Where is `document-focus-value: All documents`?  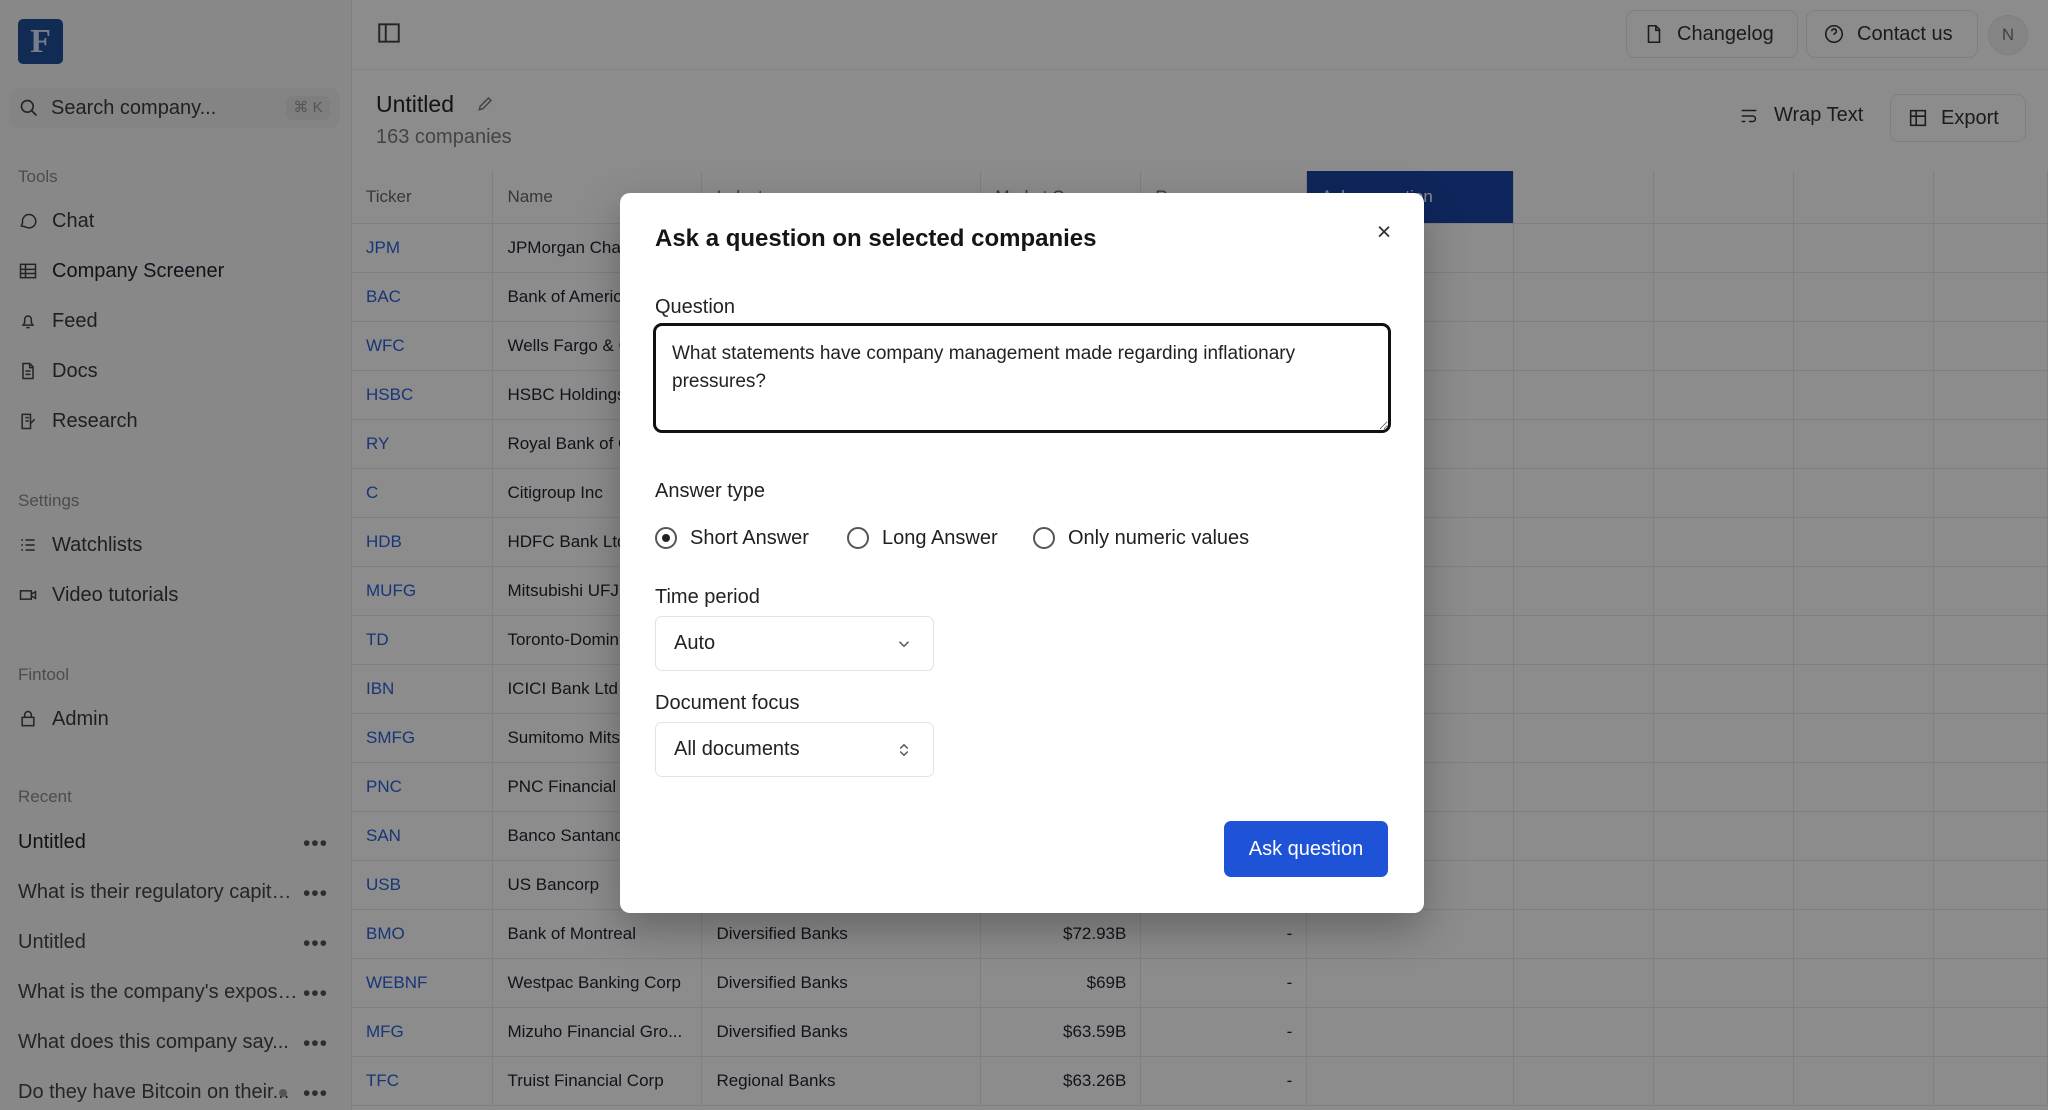
document-focus-value: All documents is located at coordinates (737, 749).